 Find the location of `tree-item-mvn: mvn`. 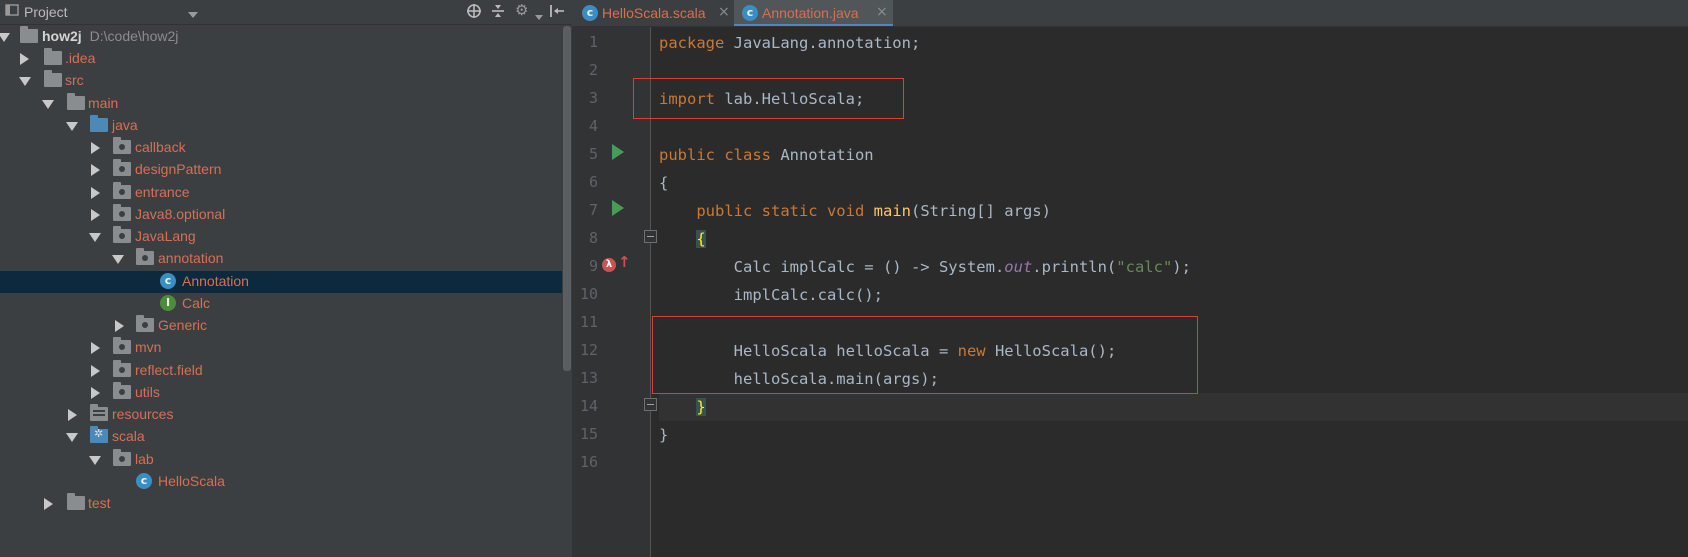

tree-item-mvn: mvn is located at coordinates (281, 348).